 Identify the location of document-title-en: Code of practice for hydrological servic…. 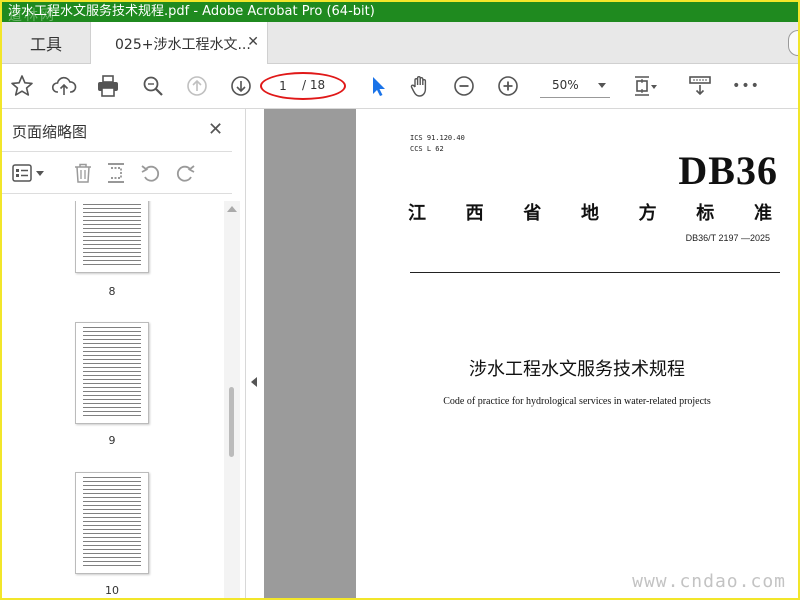
(577, 401).